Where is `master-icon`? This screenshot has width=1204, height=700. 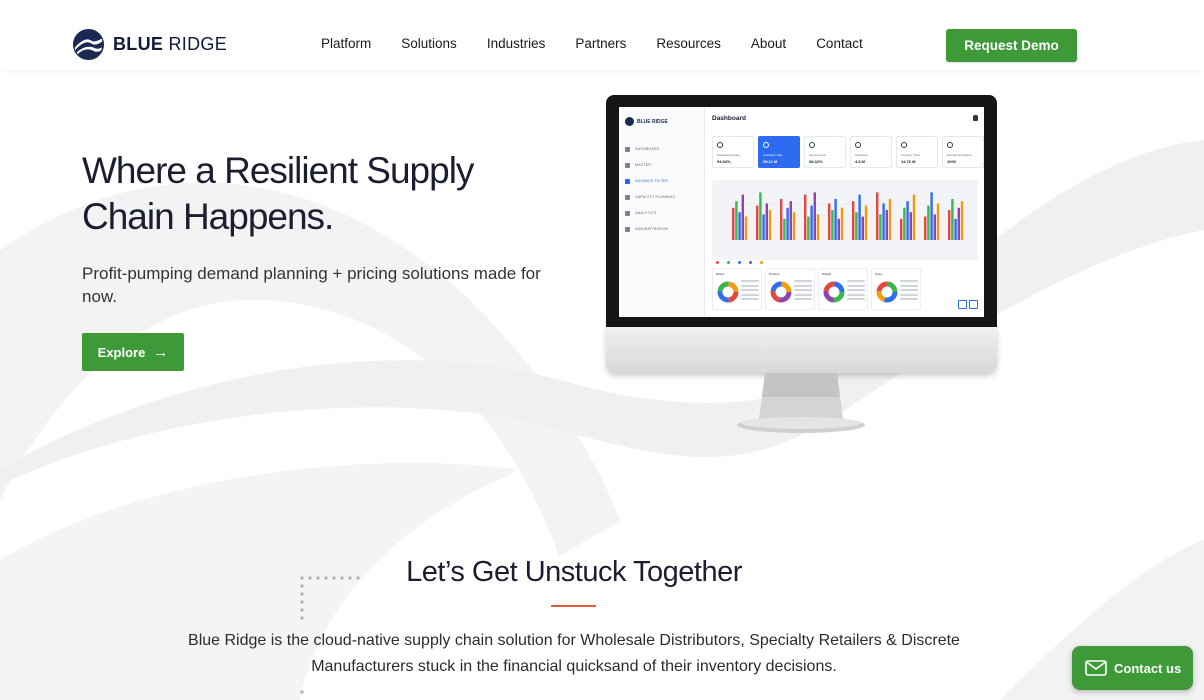 master-icon is located at coordinates (627, 165).